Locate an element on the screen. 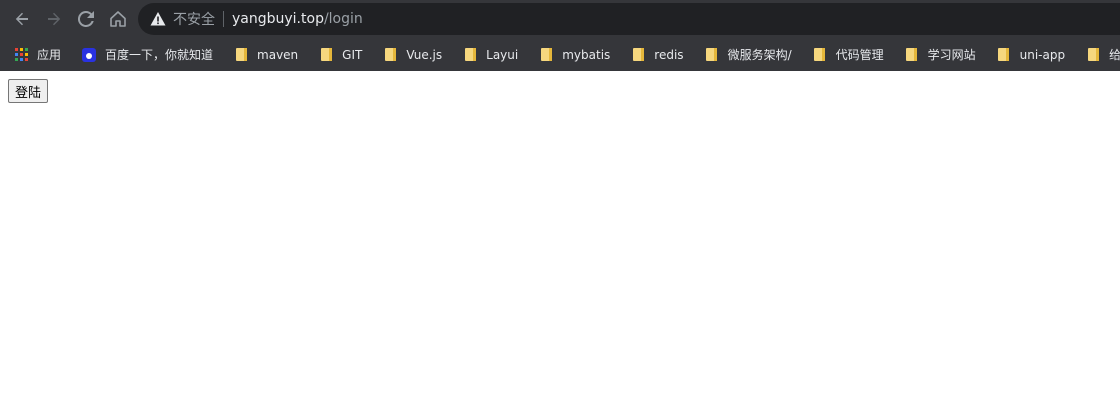 This screenshot has width=1120, height=403. warning-icon is located at coordinates (158, 19).